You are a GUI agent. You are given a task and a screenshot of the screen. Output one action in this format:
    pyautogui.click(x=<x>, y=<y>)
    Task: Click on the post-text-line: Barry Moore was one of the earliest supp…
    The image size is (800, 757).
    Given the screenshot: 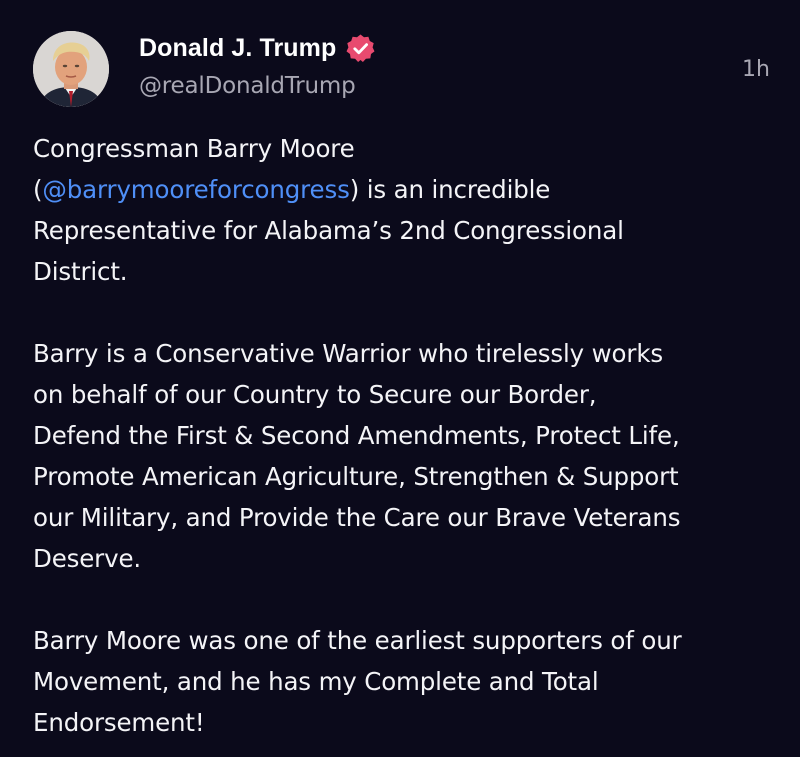 What is the action you would take?
    pyautogui.click(x=357, y=640)
    